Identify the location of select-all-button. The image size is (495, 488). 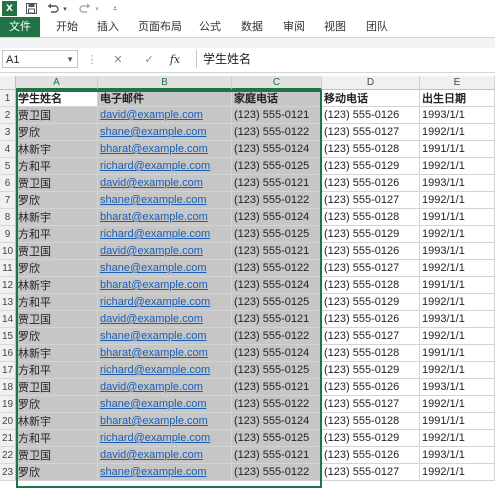
(8, 83).